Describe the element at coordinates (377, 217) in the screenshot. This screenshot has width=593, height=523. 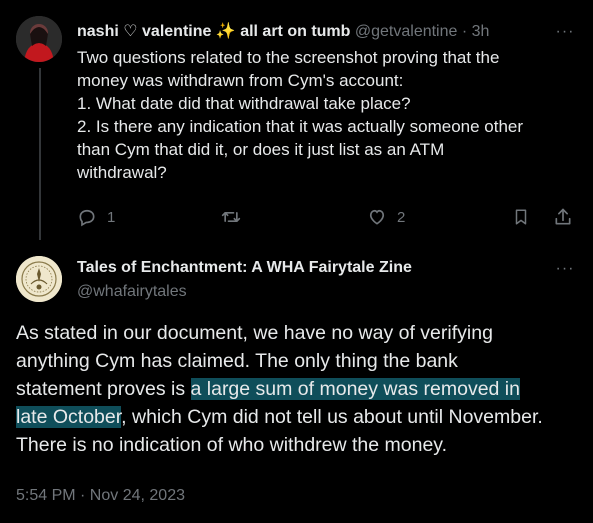
I see `like-icon` at that location.